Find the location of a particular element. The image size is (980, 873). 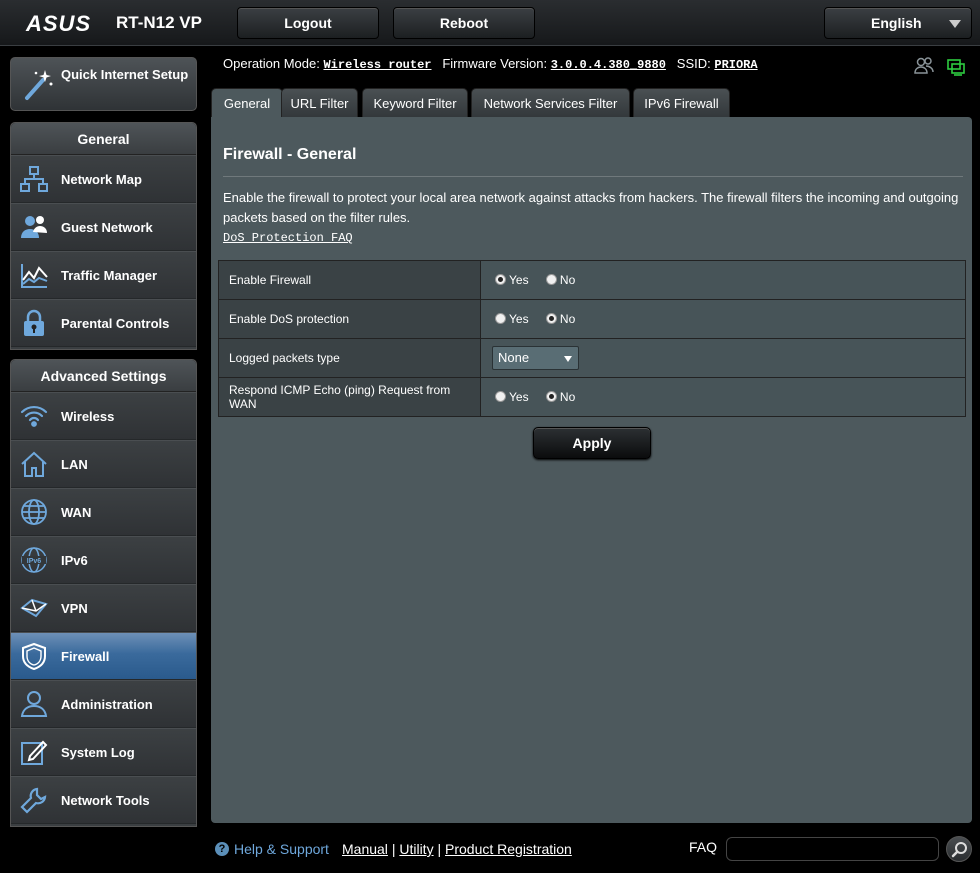

sidebar-item-label: IPv6 is located at coordinates (74, 560).